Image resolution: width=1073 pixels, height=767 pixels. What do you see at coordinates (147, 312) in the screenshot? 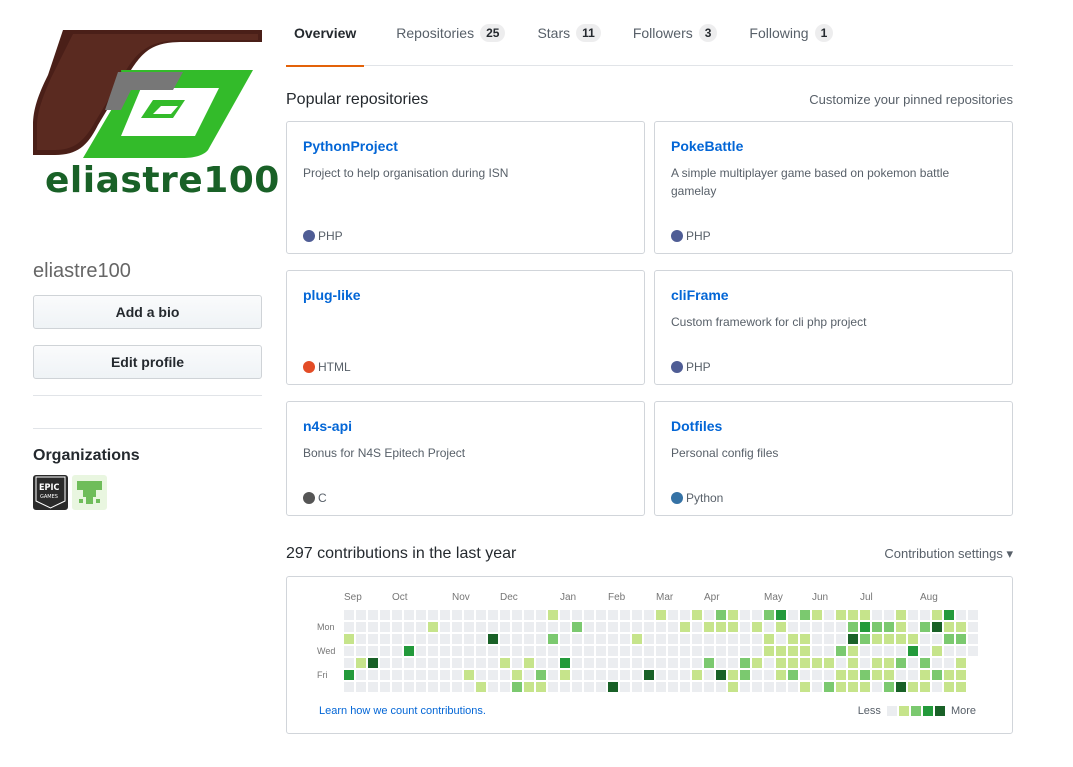
I see `add-bio-button: Add a bio` at bounding box center [147, 312].